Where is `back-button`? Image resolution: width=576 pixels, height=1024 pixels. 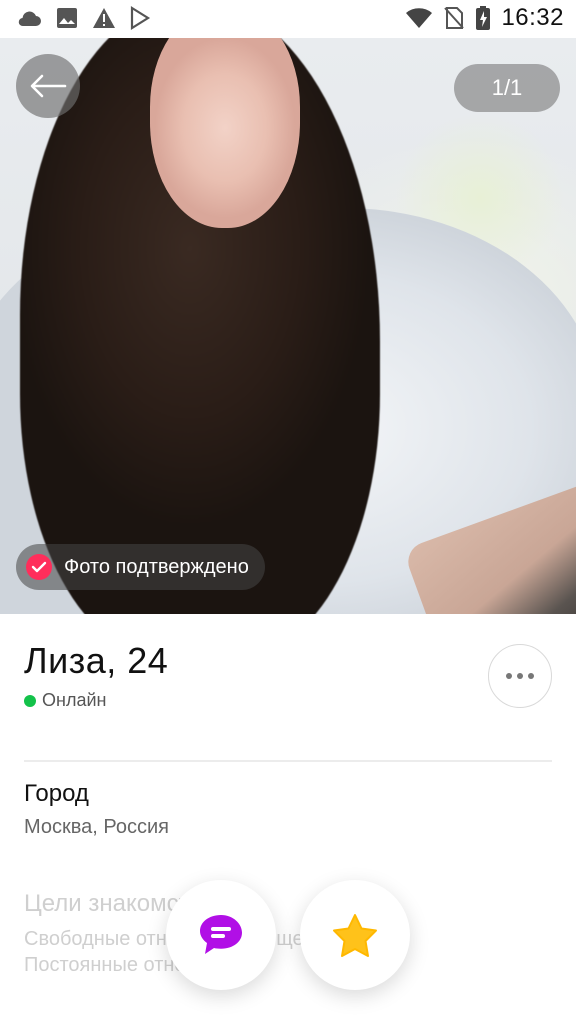 back-button is located at coordinates (48, 86).